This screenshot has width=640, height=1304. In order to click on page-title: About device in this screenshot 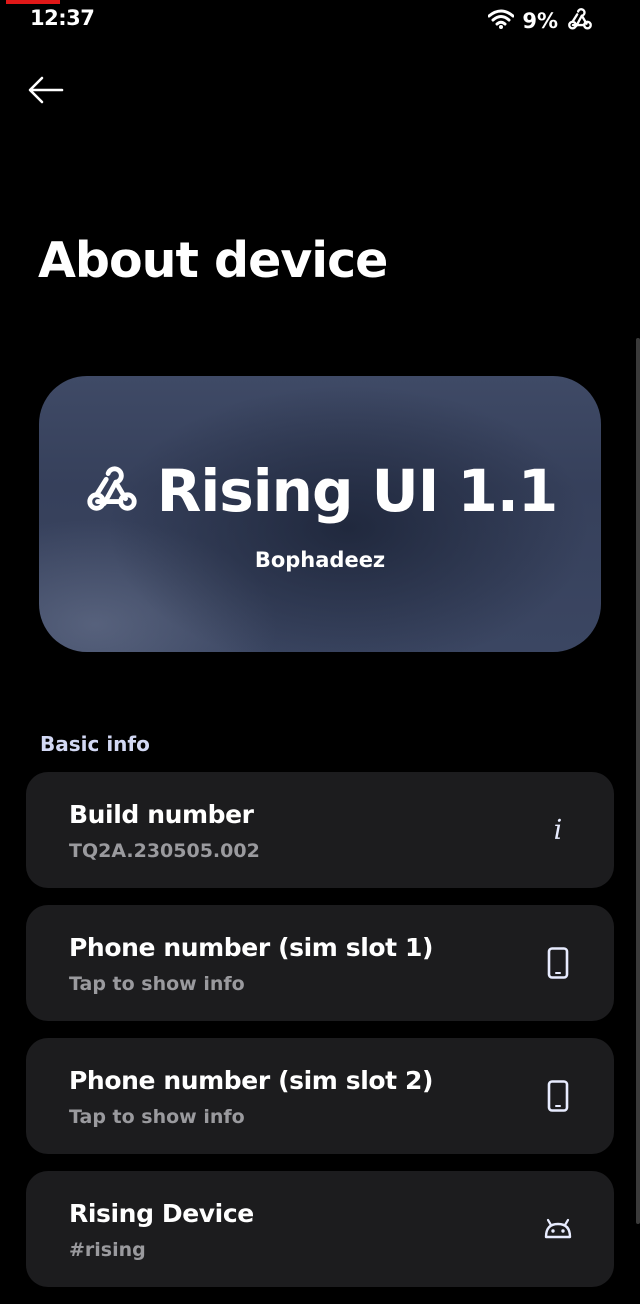, I will do `click(213, 260)`.